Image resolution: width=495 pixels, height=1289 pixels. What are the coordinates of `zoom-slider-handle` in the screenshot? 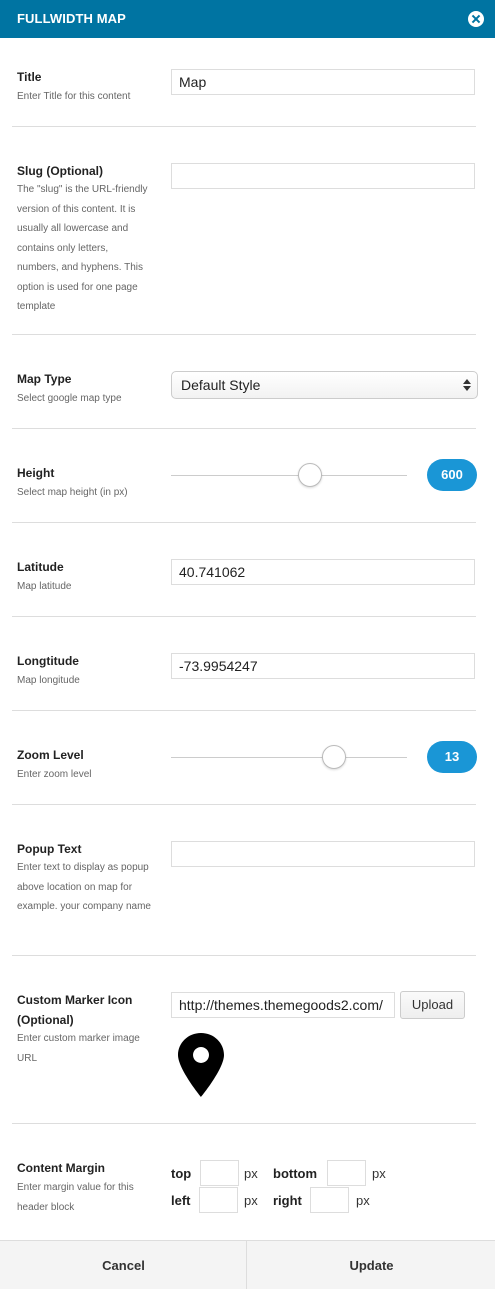 It's located at (333, 757).